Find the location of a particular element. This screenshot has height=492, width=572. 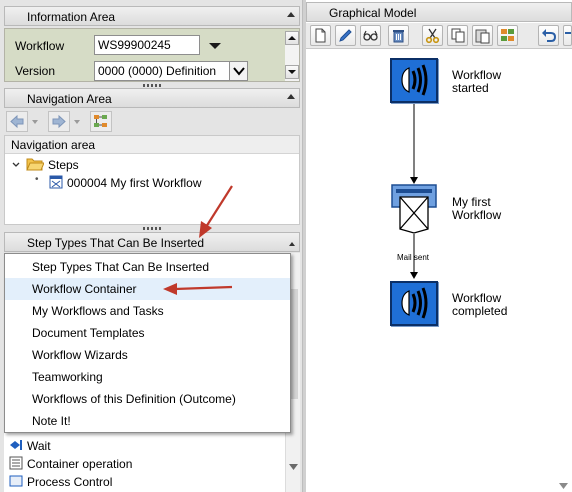

forward-arrow-icon is located at coordinates (59, 121).